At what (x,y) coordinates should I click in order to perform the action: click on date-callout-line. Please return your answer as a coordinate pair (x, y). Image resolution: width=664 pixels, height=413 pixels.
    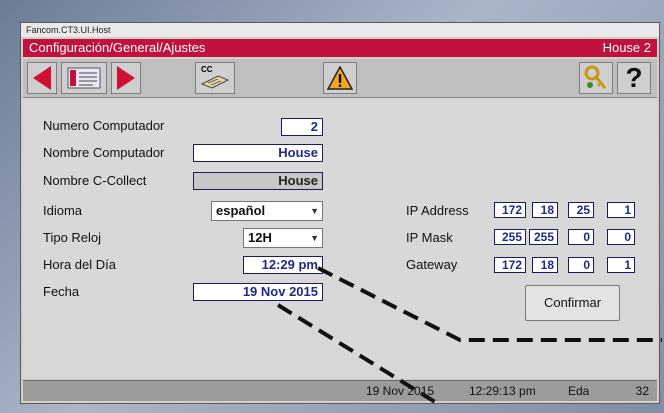
    Looking at the image, I should click on (359, 355).